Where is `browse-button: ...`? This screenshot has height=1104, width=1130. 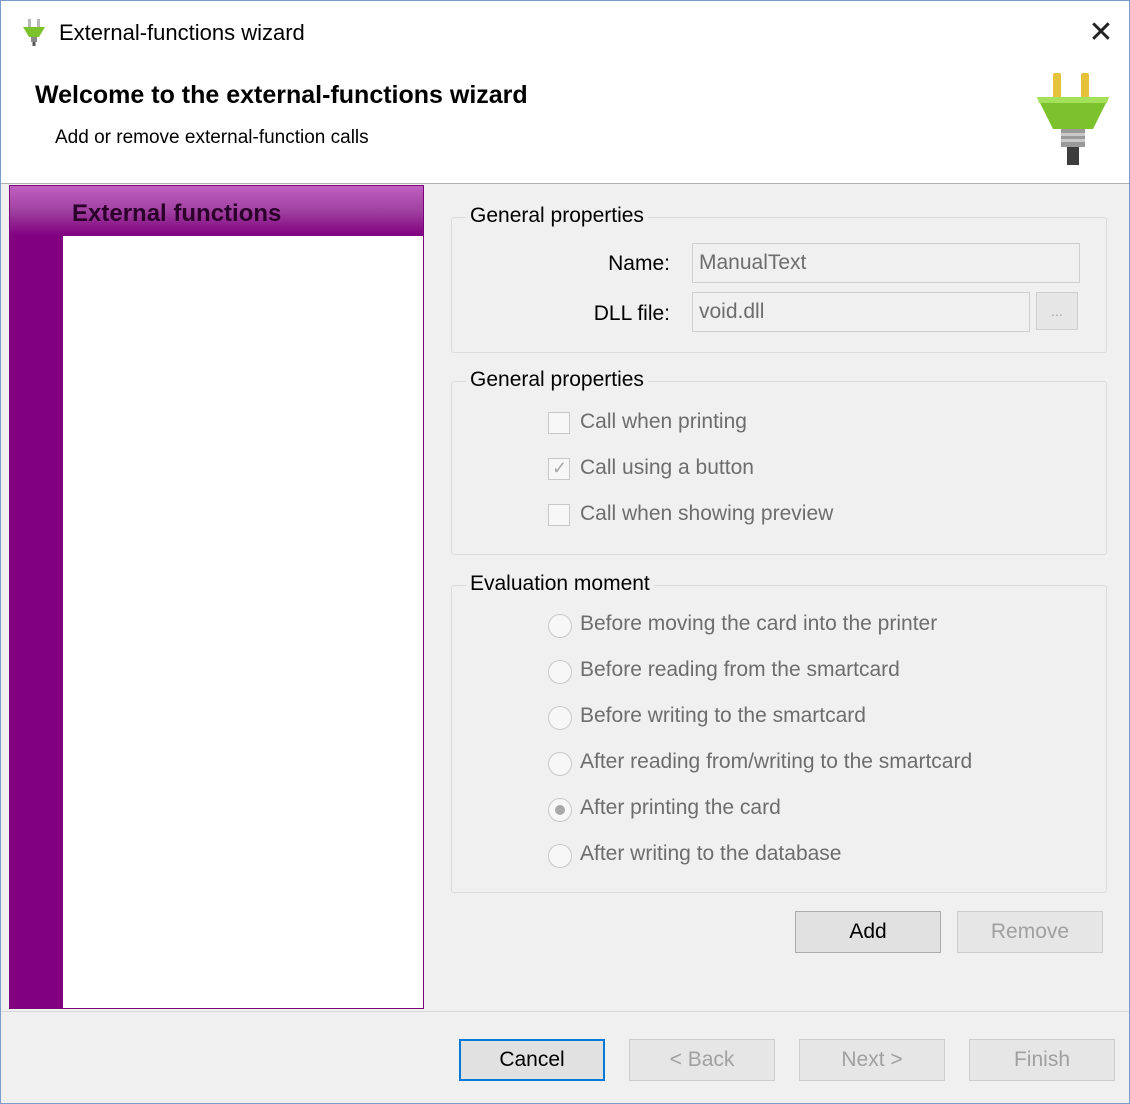
browse-button: ... is located at coordinates (1057, 311).